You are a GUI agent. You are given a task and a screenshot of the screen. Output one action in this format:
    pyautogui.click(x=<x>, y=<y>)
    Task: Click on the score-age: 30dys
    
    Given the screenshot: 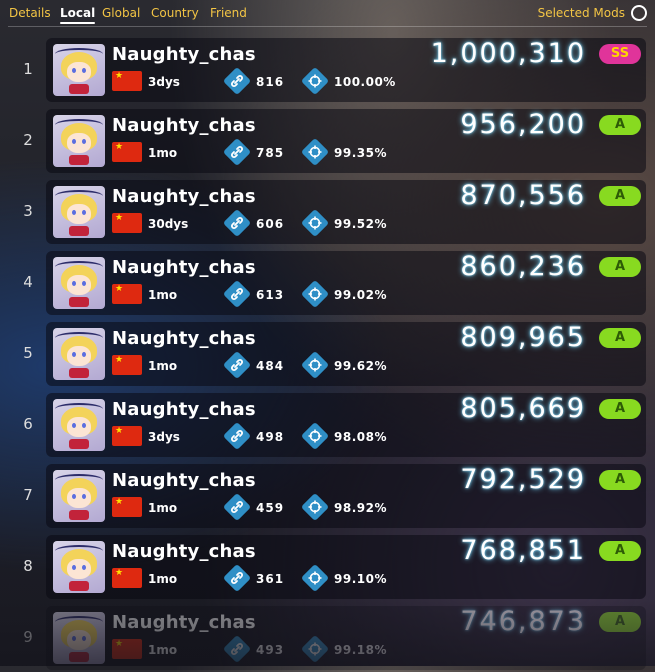 What is the action you would take?
    pyautogui.click(x=168, y=224)
    